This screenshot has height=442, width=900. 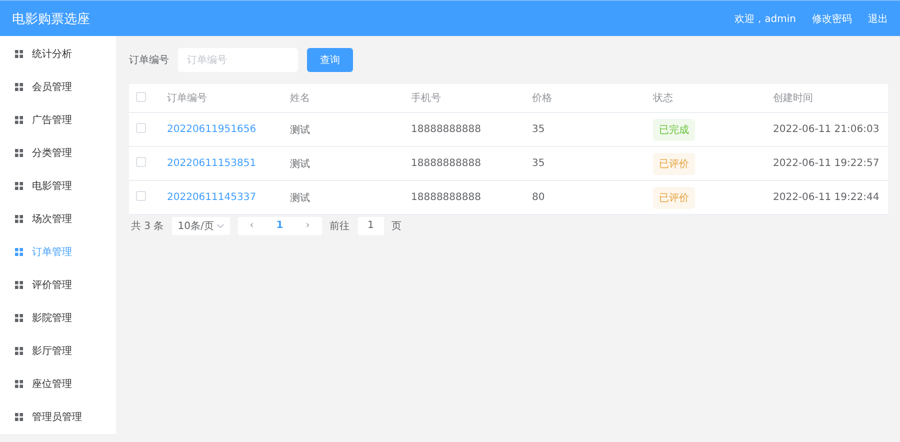 What do you see at coordinates (187, 98) in the screenshot?
I see `column-header: 订单编号` at bounding box center [187, 98].